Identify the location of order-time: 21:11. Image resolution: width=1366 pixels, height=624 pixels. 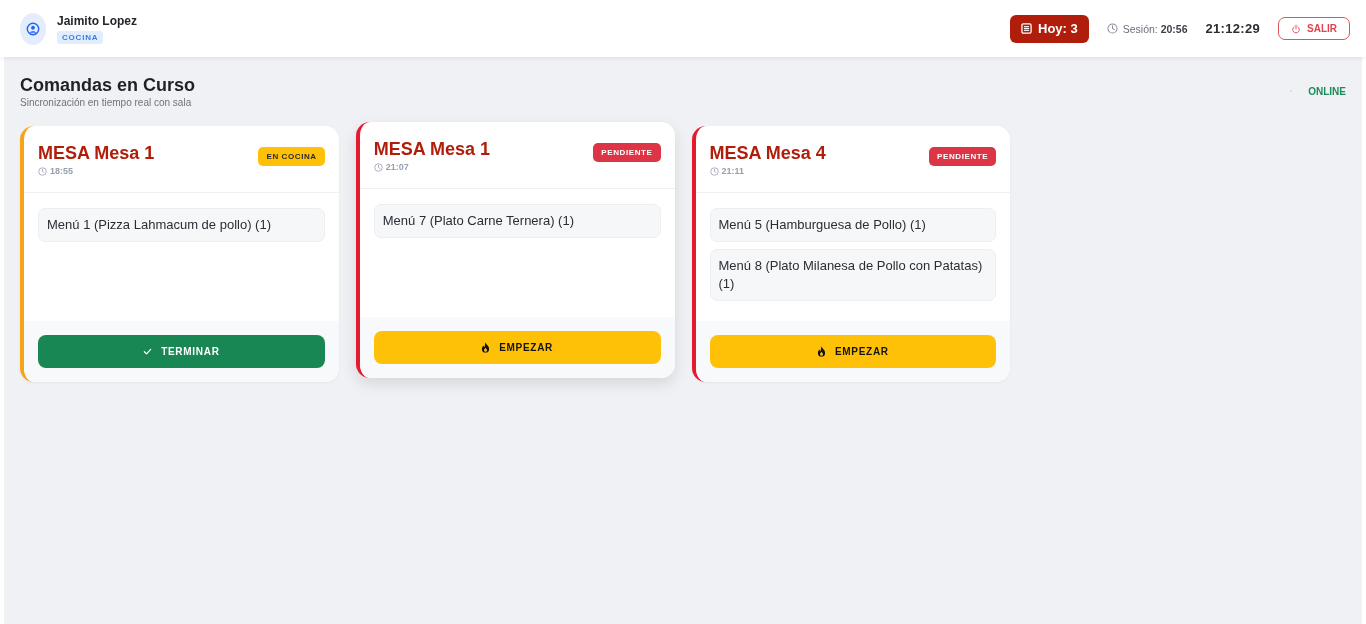
(733, 171).